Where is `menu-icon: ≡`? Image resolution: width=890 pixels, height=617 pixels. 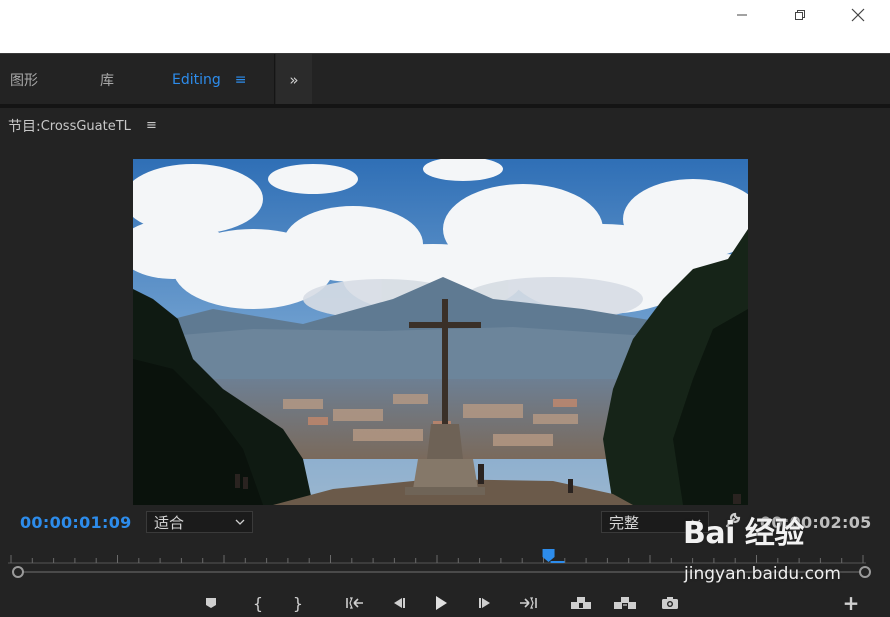
menu-icon: ≡ is located at coordinates (241, 80).